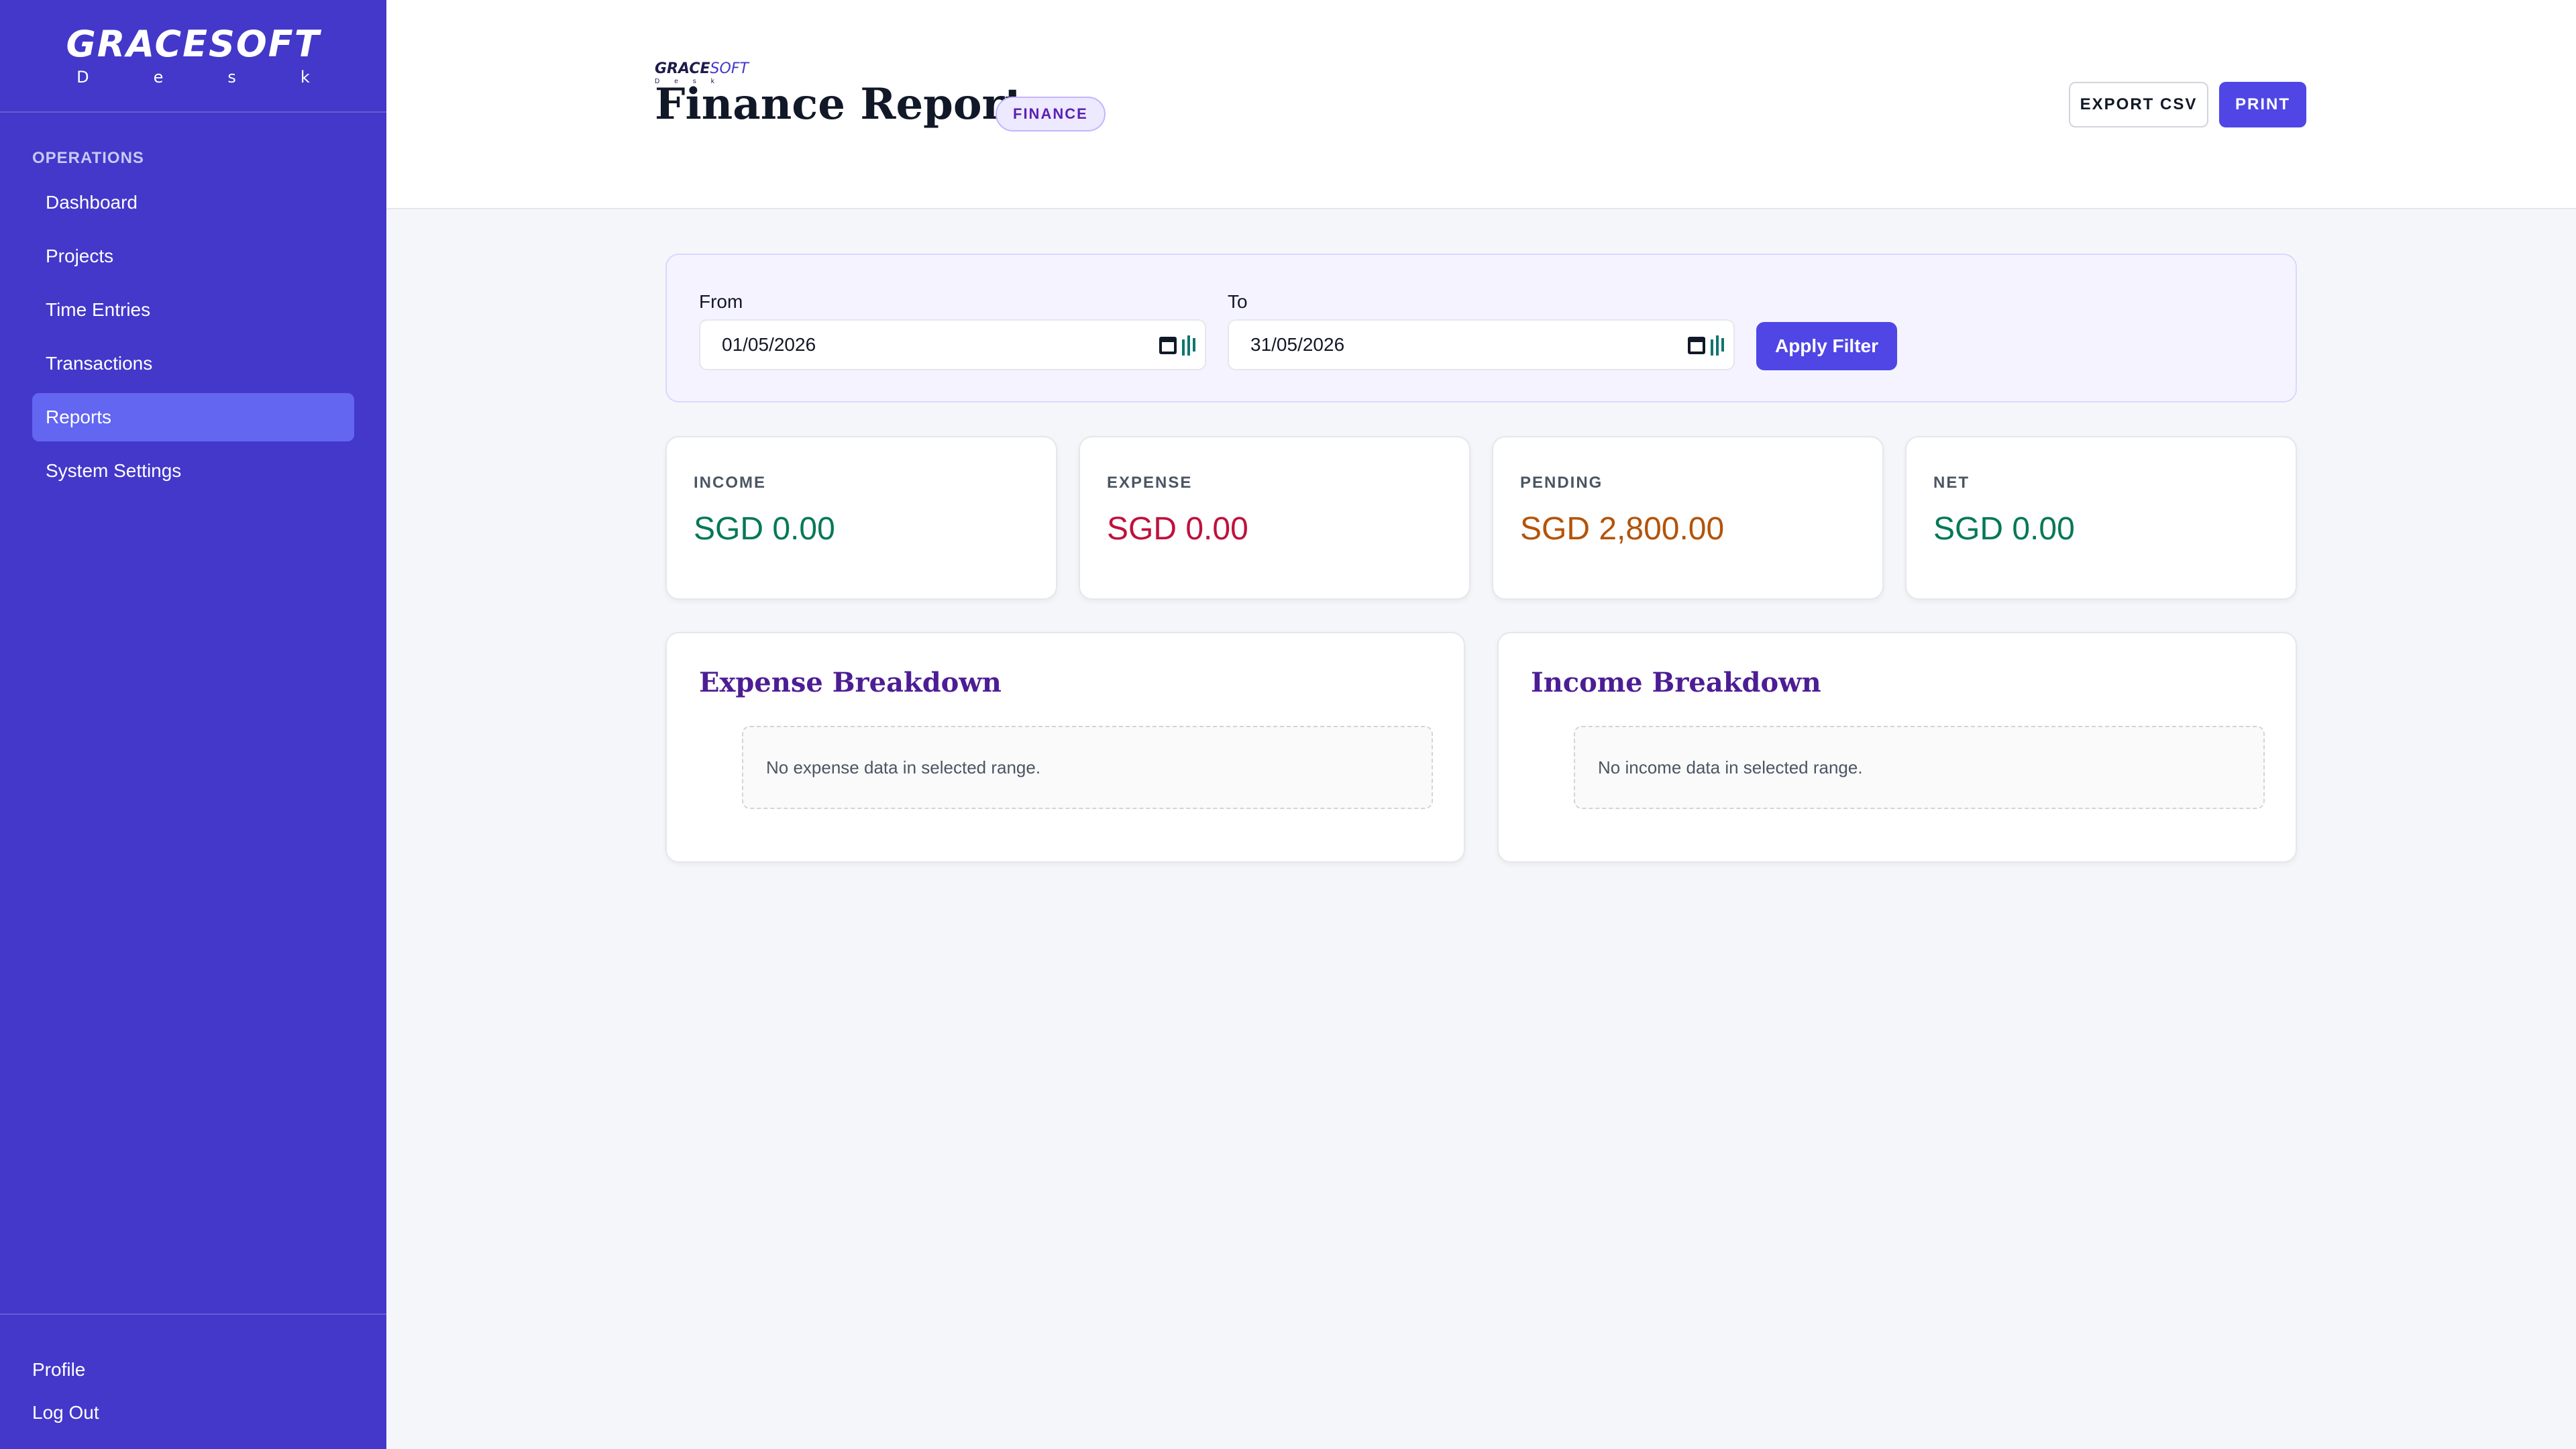 The width and height of the screenshot is (2576, 1449). I want to click on sidebar-item-system-settings: System Settings, so click(193, 471).